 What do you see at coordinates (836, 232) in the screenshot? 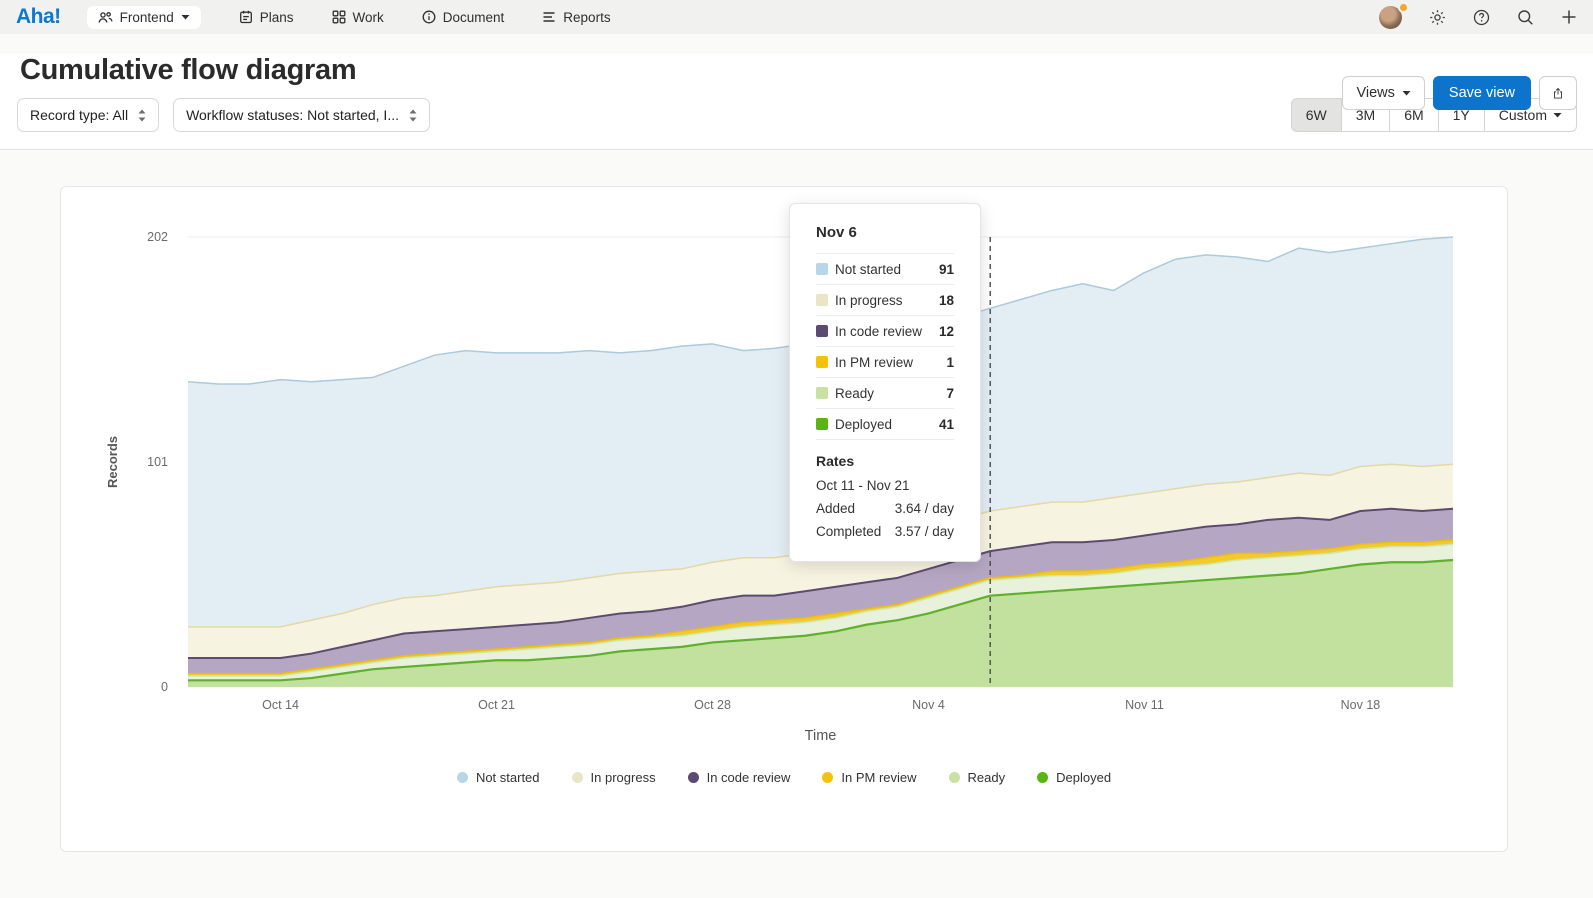
I see `tooltip-date: Nov 6` at bounding box center [836, 232].